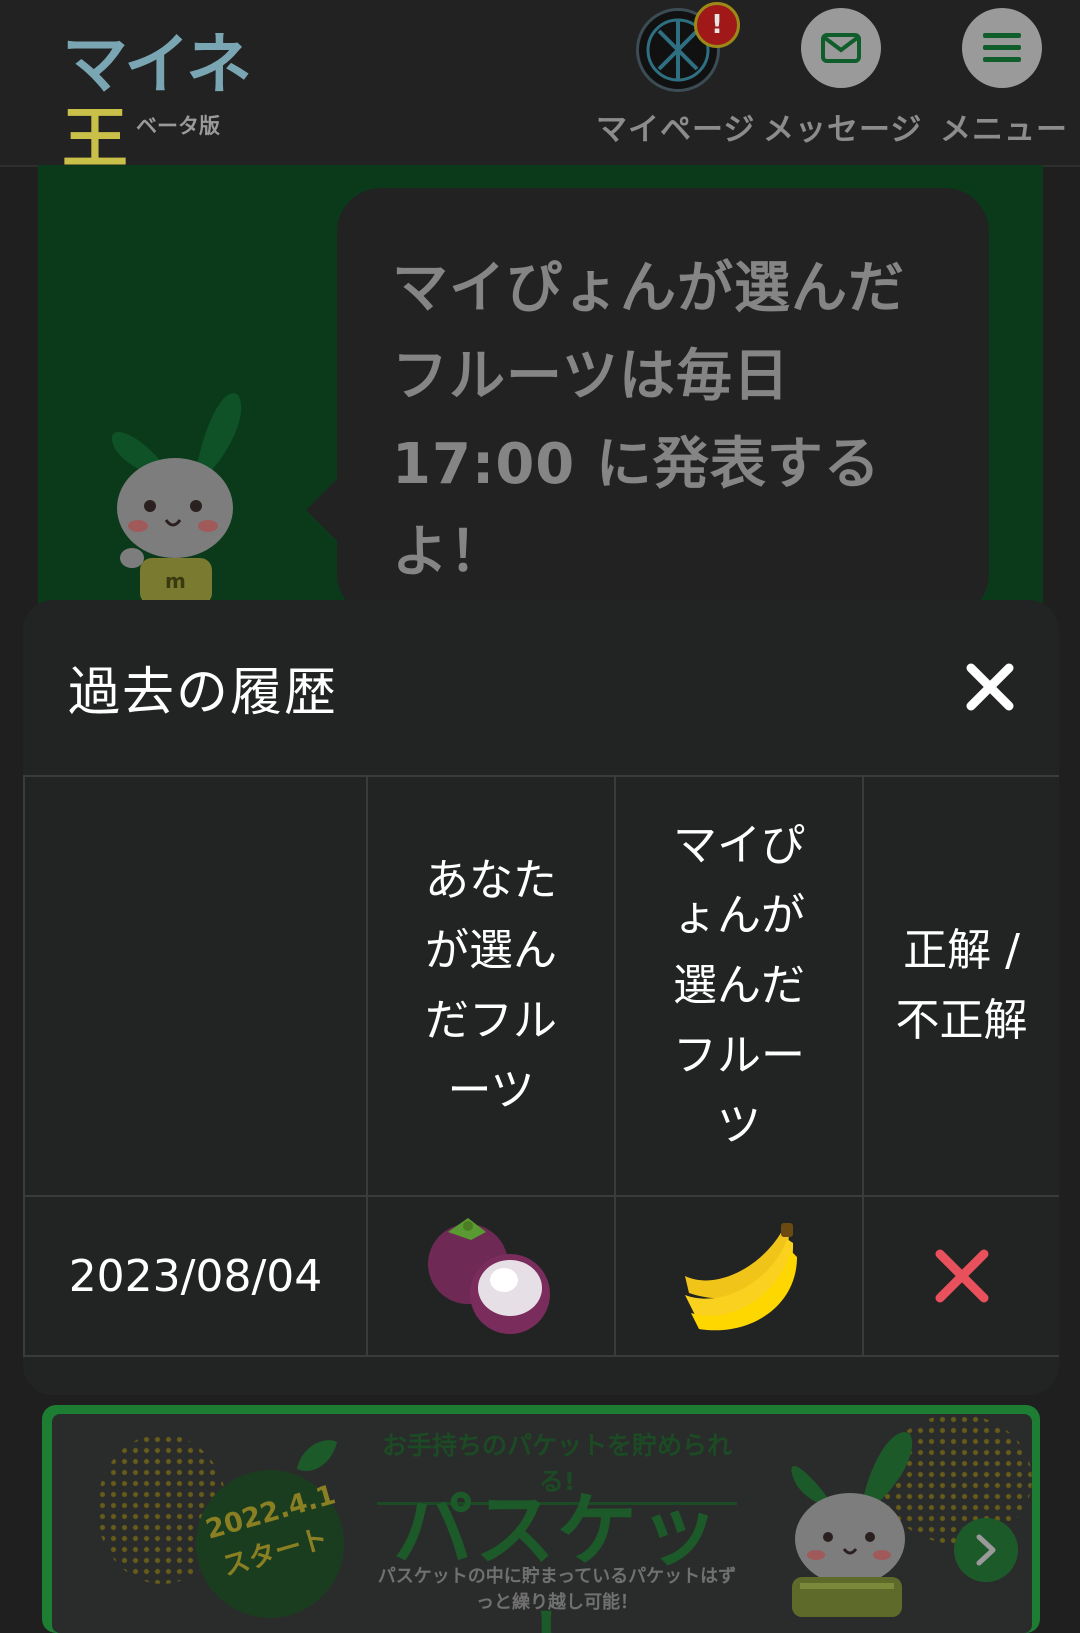  I want to click on speech-bubble-tail, so click(322, 510).